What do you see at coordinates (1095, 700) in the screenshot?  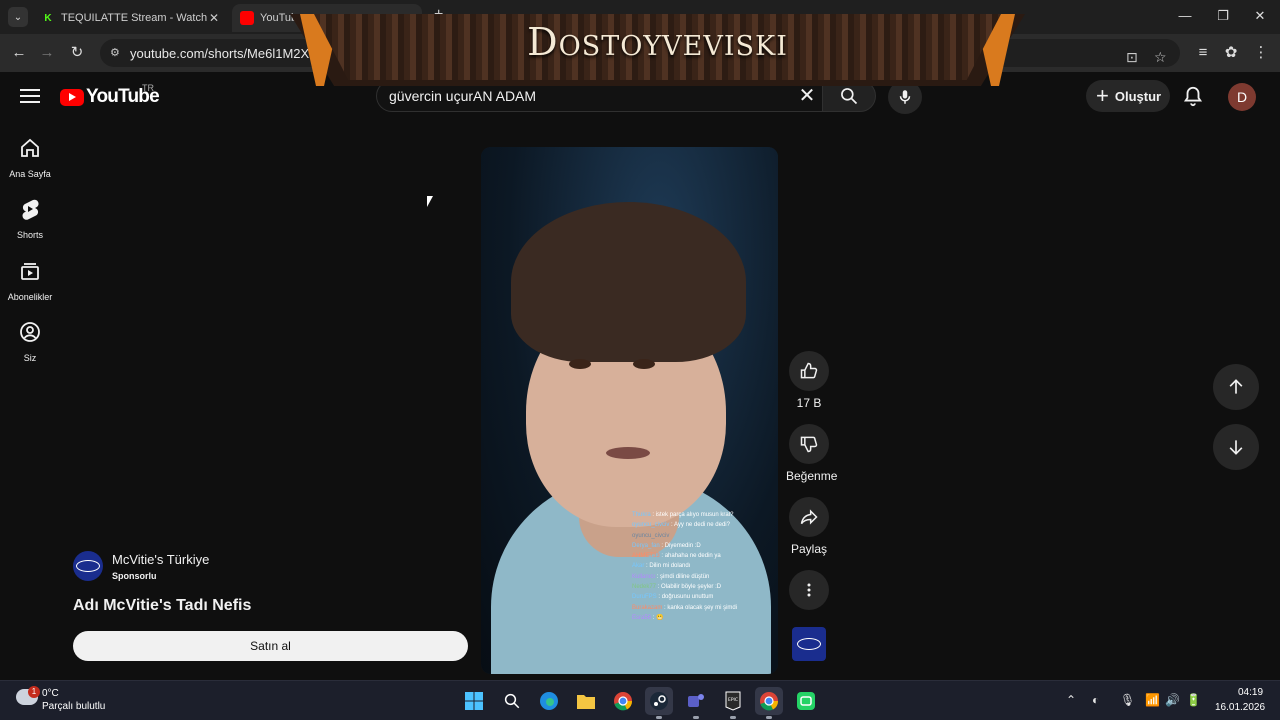 I see `tray-app-icon: ◐` at bounding box center [1095, 700].